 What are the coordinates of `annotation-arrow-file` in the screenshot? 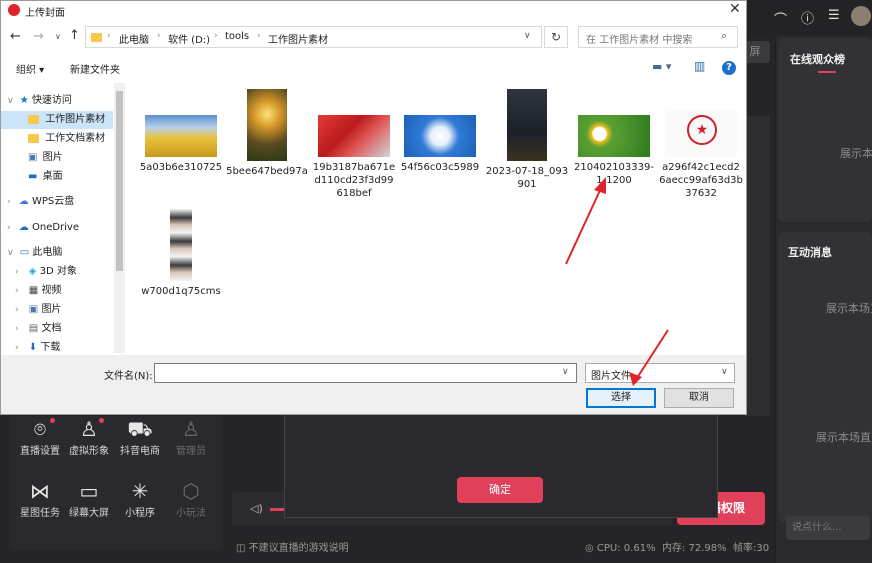 It's located at (585, 221).